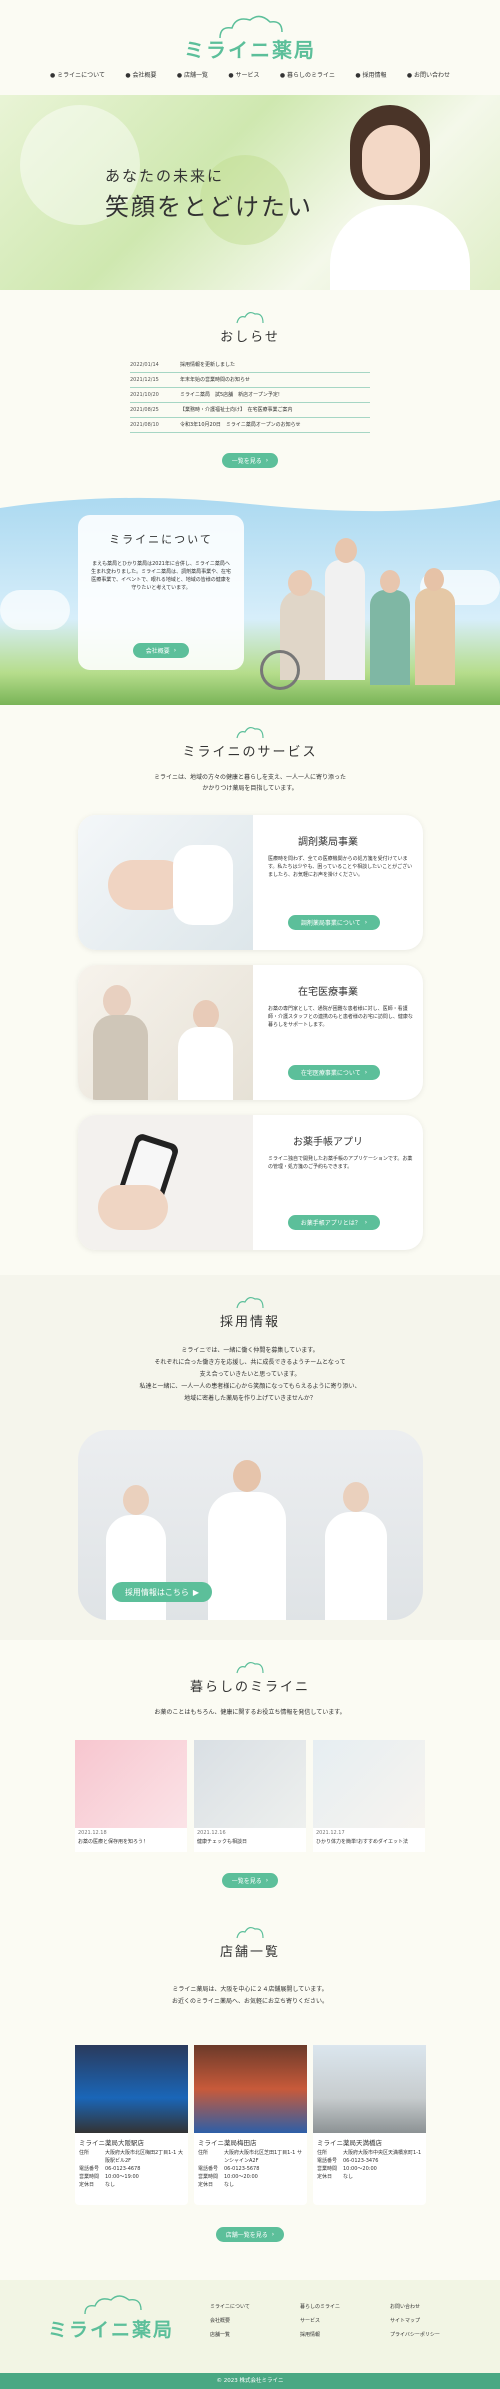  I want to click on life-post: 2021.12.18 お薬の医療と保存用を知ろう！, so click(131, 1796).